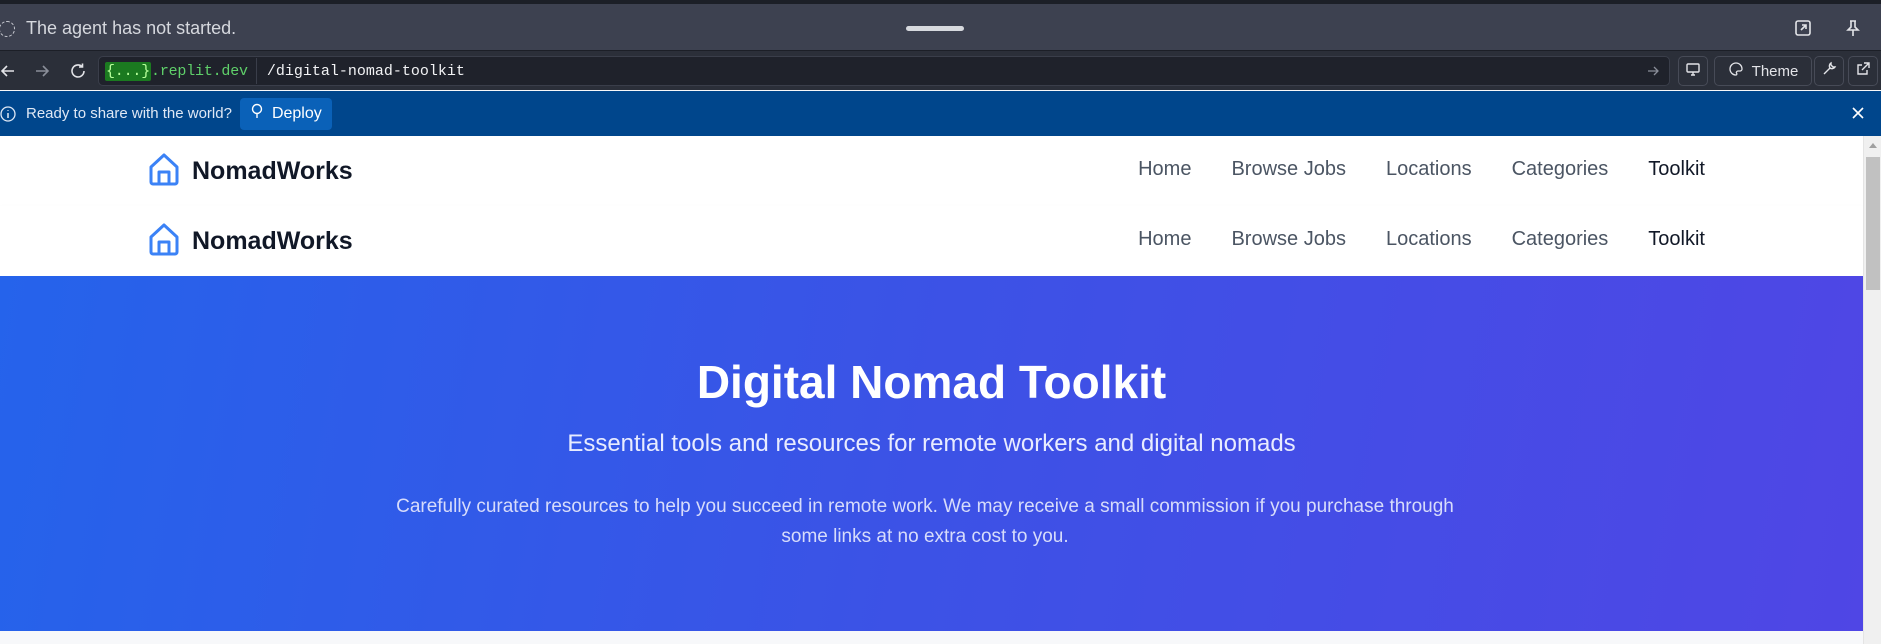 Image resolution: width=1881 pixels, height=644 pixels. Describe the element at coordinates (884, 71) in the screenshot. I see `url-input: {...} .replit.dev /digital-nomad-toolkit` at that location.